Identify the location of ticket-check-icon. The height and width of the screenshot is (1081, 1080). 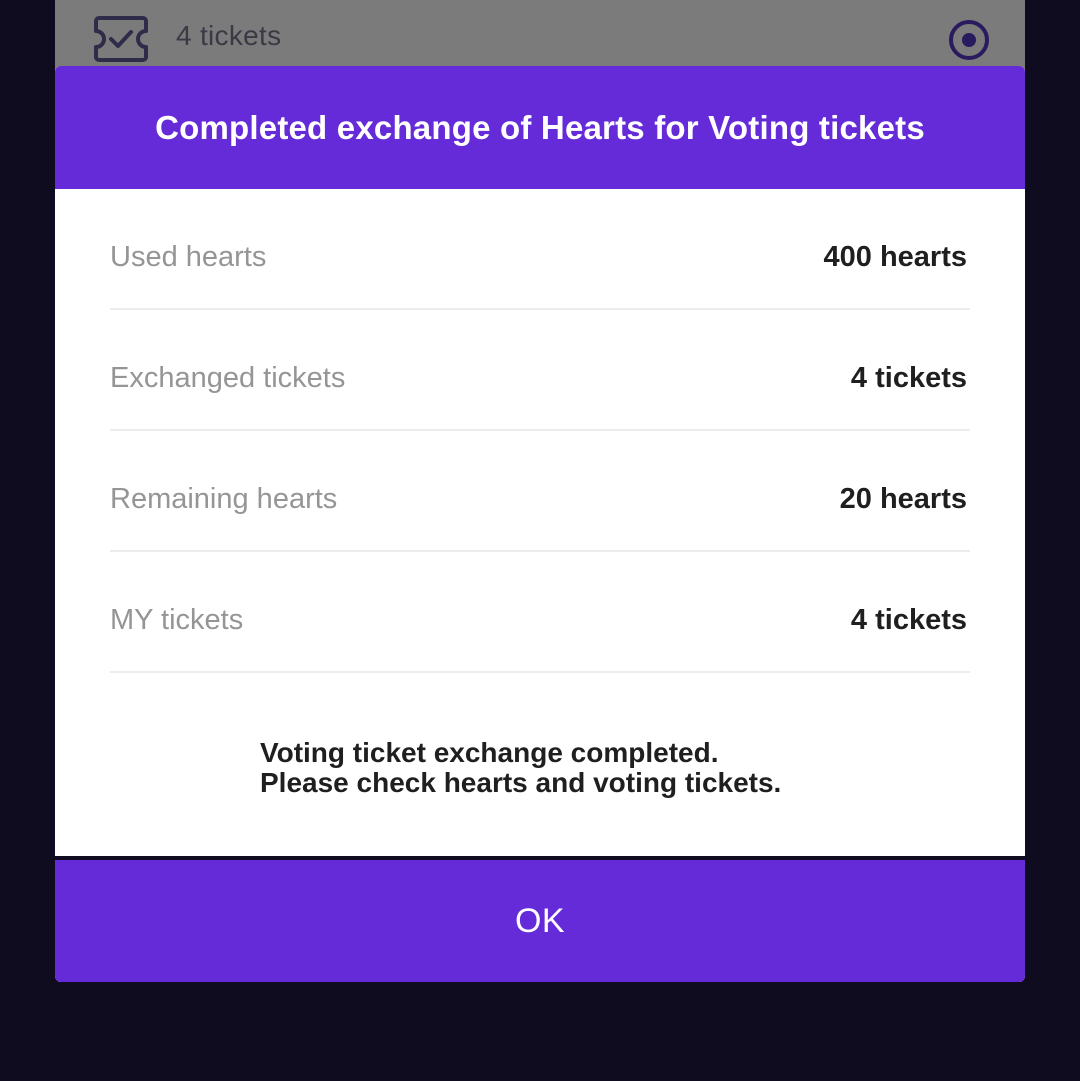
(121, 39).